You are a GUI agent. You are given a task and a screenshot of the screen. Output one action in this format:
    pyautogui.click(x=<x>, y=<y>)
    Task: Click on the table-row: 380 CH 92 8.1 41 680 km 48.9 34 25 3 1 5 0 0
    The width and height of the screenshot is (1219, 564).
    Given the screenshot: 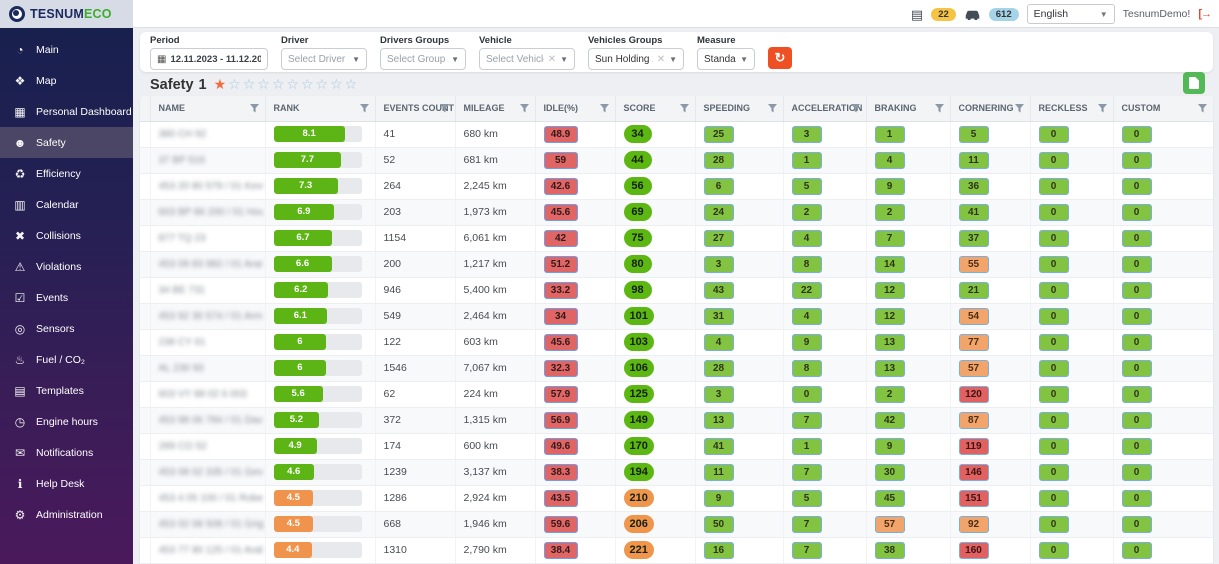 What is the action you would take?
    pyautogui.click(x=676, y=134)
    